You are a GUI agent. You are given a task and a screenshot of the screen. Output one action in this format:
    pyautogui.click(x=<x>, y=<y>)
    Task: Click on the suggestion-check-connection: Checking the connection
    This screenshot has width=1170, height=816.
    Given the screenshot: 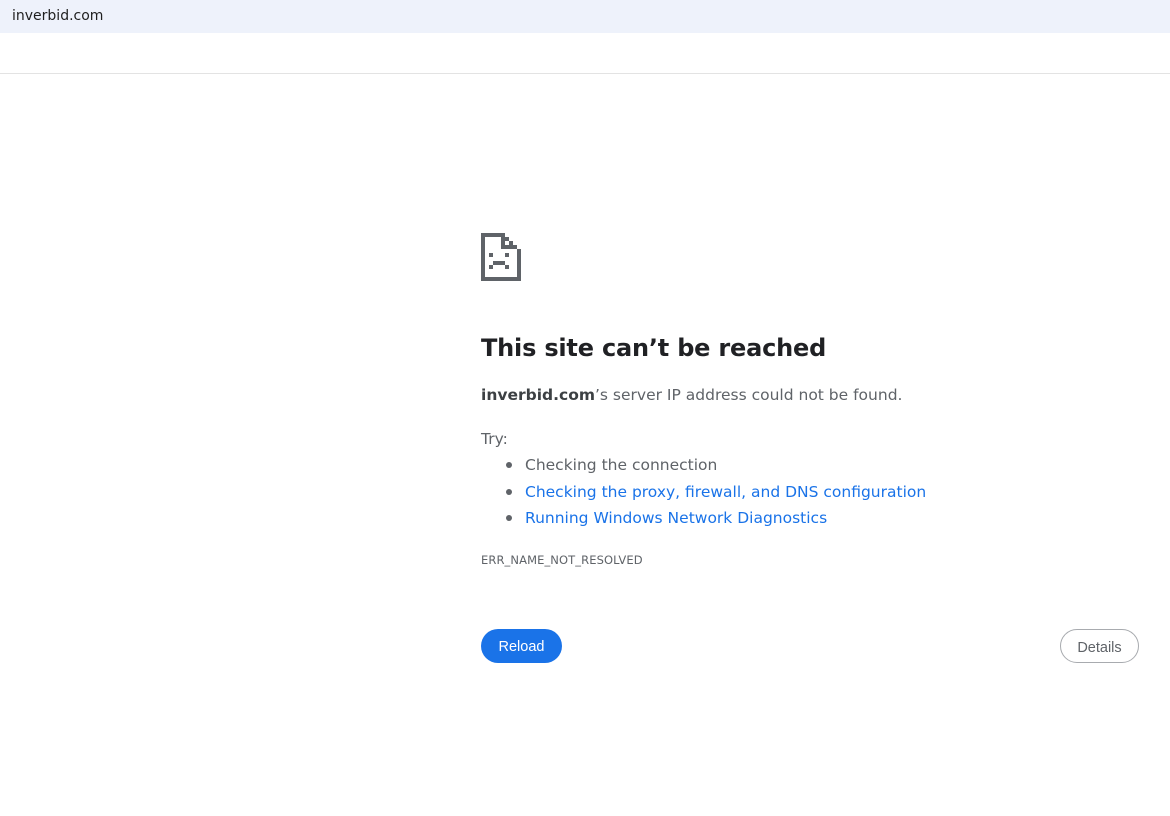 What is the action you would take?
    pyautogui.click(x=621, y=465)
    